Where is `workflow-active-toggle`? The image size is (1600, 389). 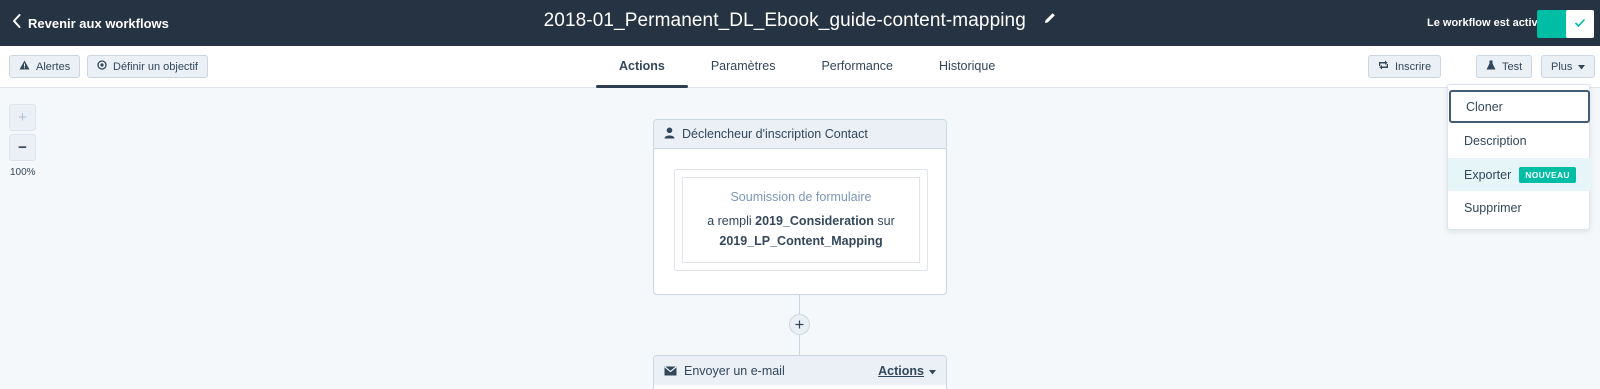
workflow-active-toggle is located at coordinates (1580, 24).